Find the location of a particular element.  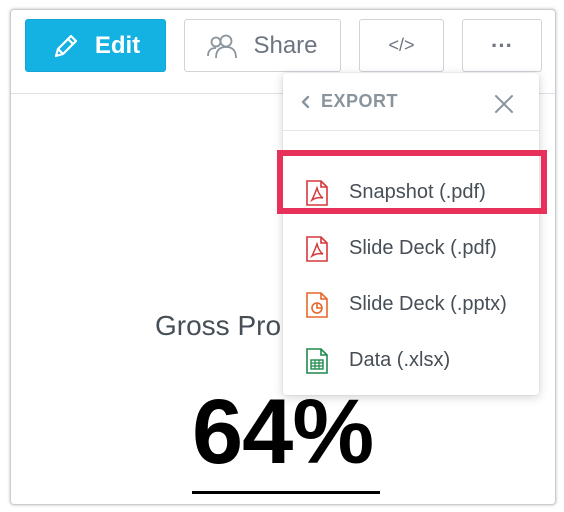

export-slide-deck-pdf: Slide Deck (.pdf) is located at coordinates (411, 249).